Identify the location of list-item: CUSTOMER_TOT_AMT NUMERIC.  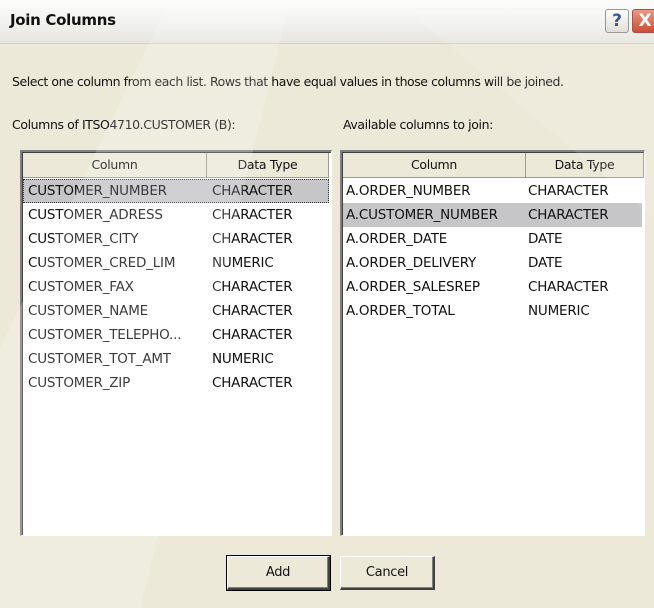
(176, 359).